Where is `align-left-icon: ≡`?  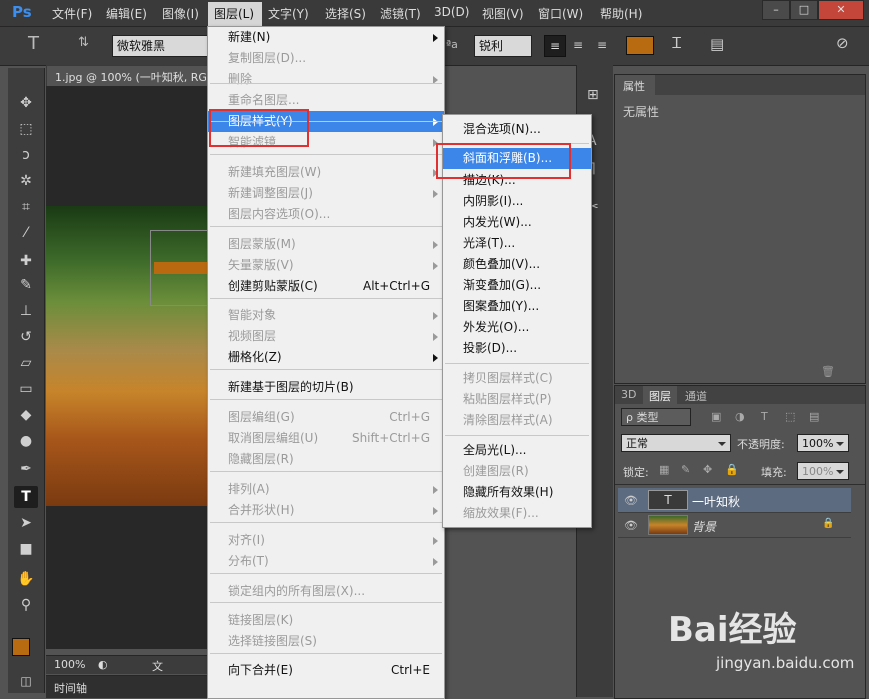
align-left-icon: ≡ is located at coordinates (555, 46).